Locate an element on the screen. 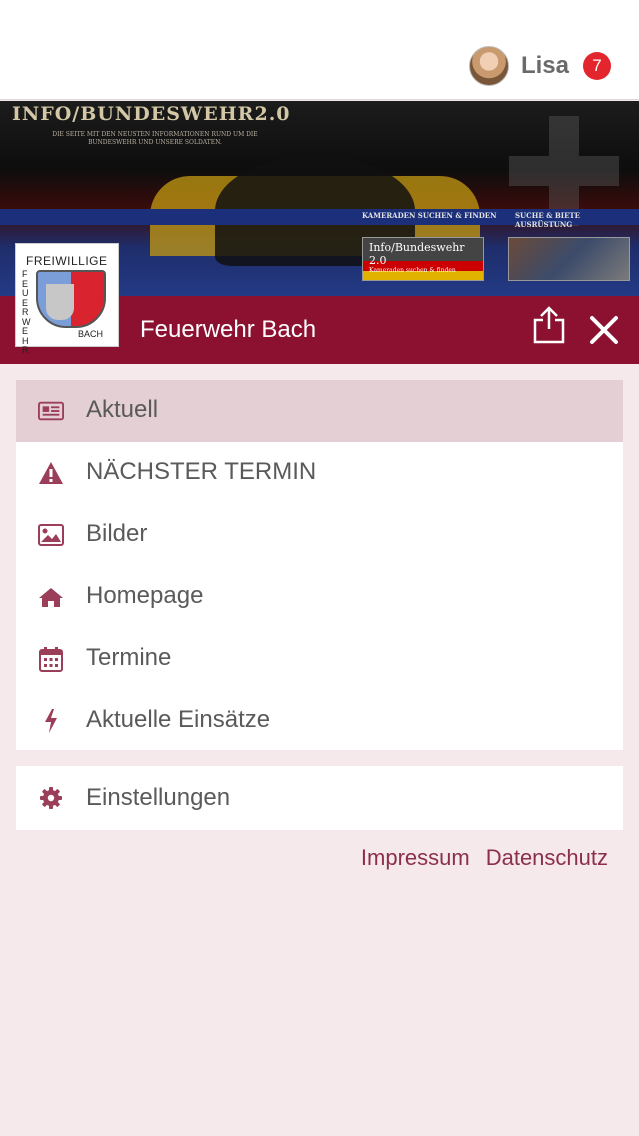  menu-item-aktuell: Aktuell is located at coordinates (319, 411).